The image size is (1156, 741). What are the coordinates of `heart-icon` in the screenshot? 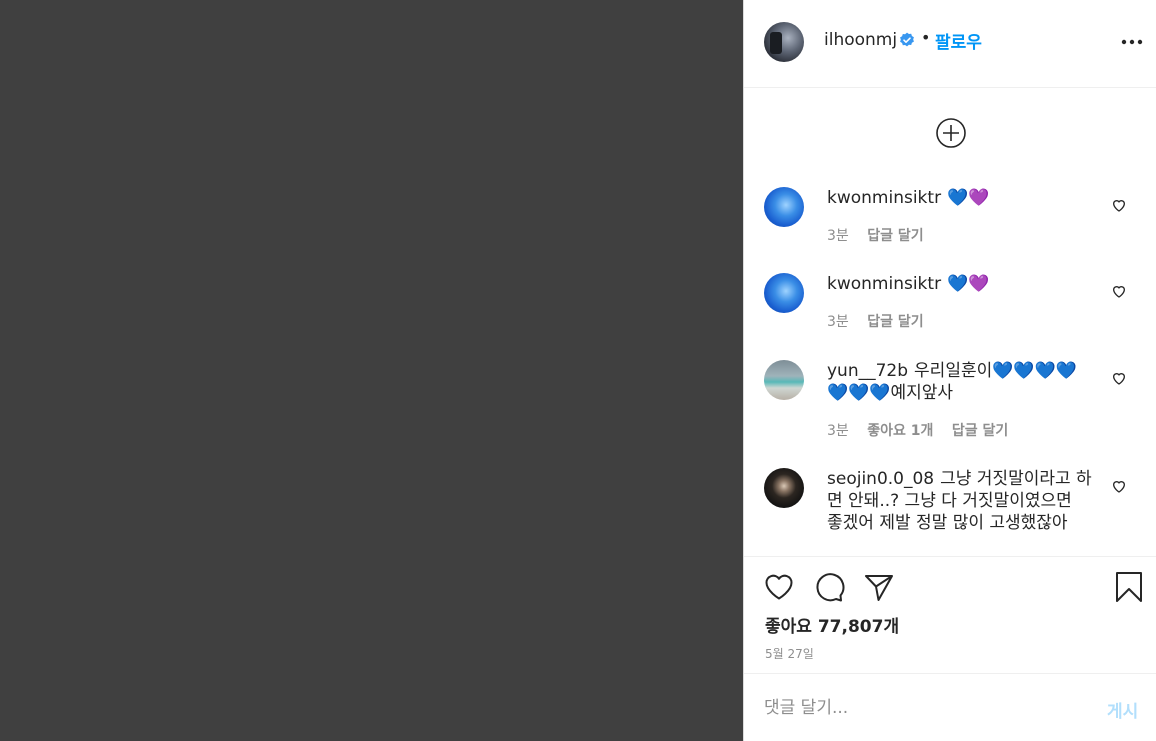 It's located at (779, 587).